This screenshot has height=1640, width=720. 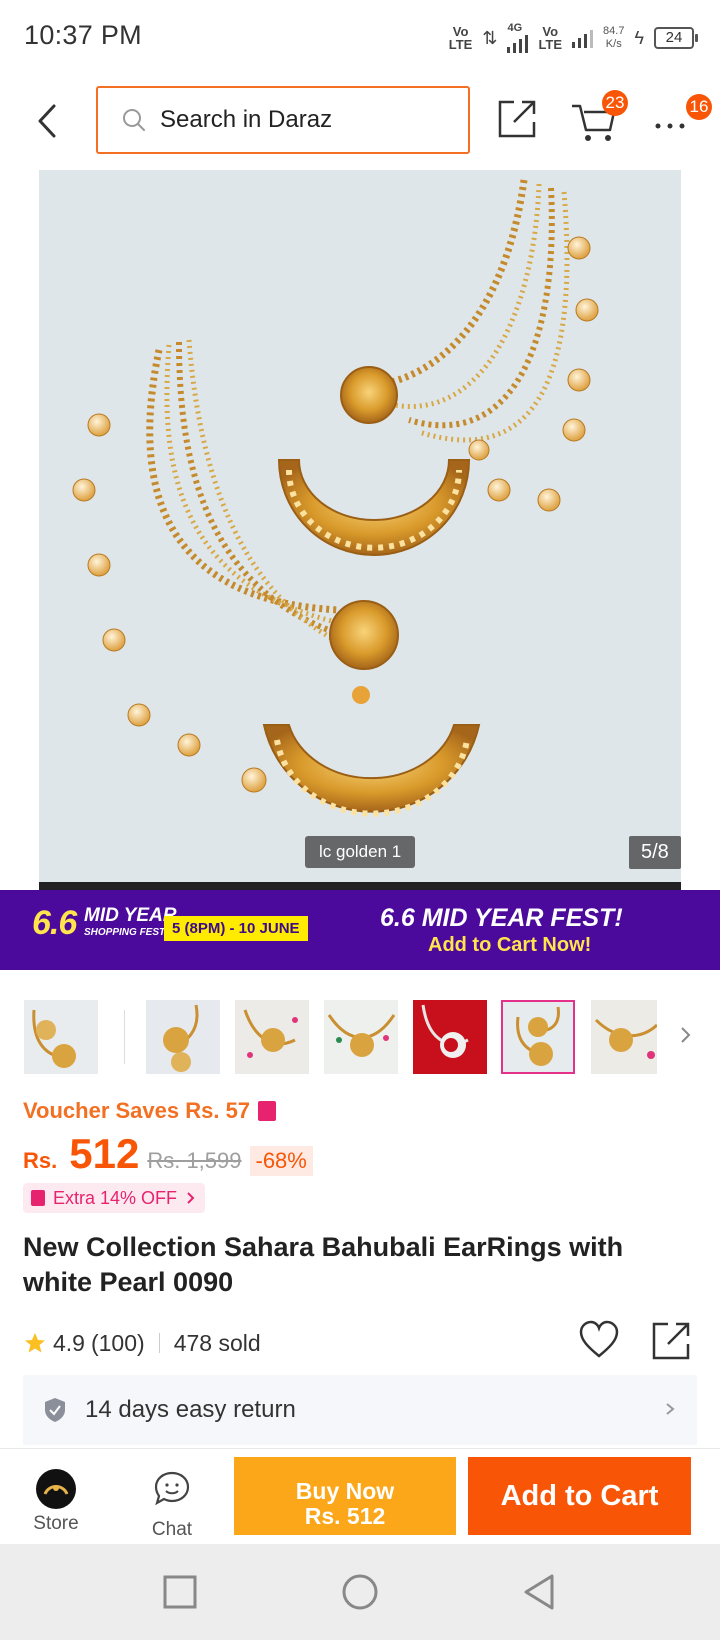 I want to click on thumbnail-6-selected, so click(x=538, y=1037).